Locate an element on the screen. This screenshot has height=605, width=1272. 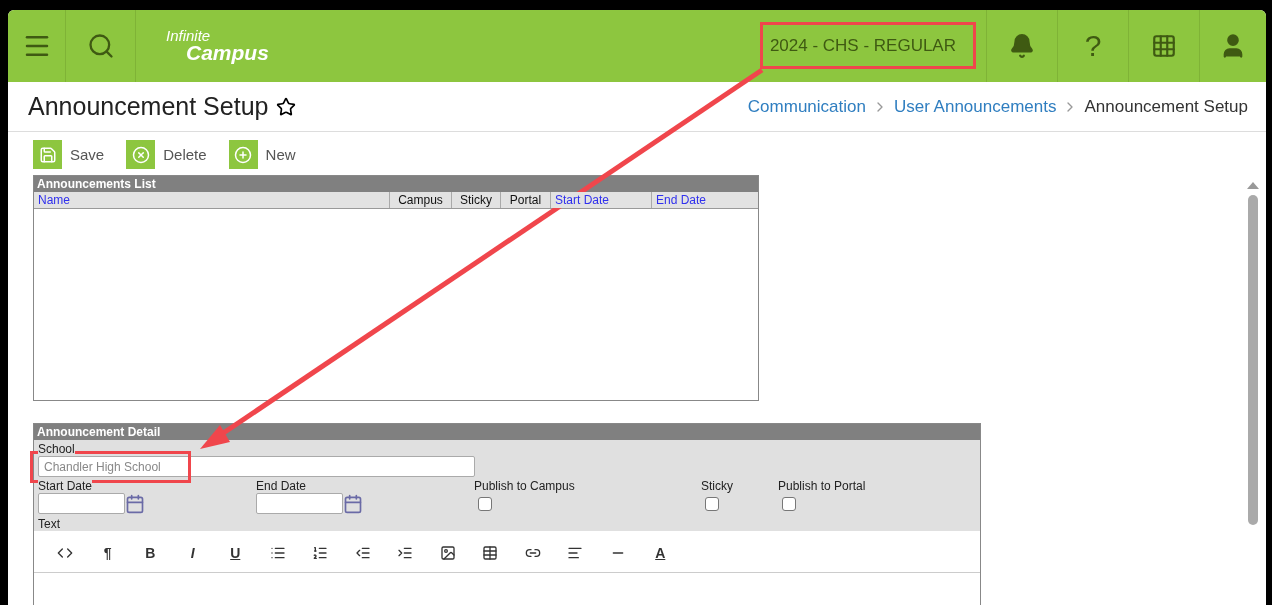
underline-tool: U is located at coordinates (235, 552).